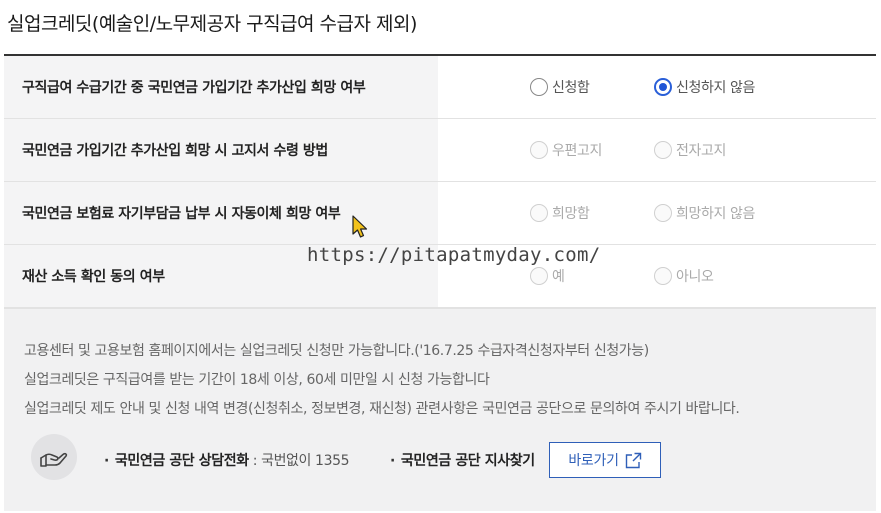 The image size is (881, 513). Describe the element at coordinates (181, 214) in the screenshot. I see `row-label: 국민연금 보험료 자기부담금 납부 시 자동이체 희망 여부` at that location.